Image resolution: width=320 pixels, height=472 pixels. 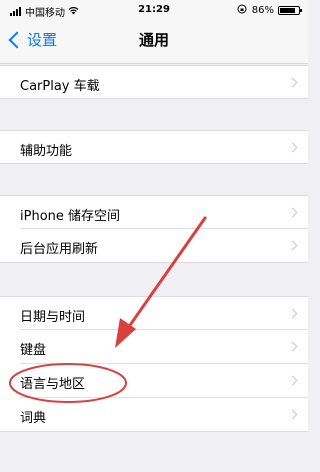 I want to click on settings-item-label: 键盘, so click(x=33, y=350).